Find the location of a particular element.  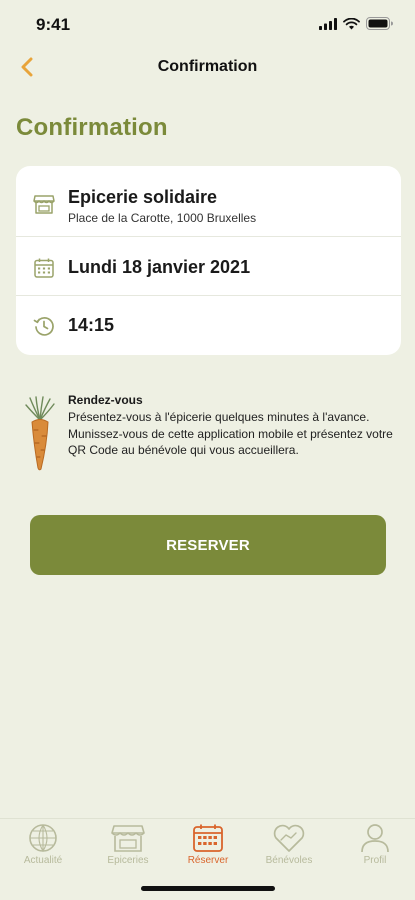

carrot-illustration is located at coordinates (40, 433).